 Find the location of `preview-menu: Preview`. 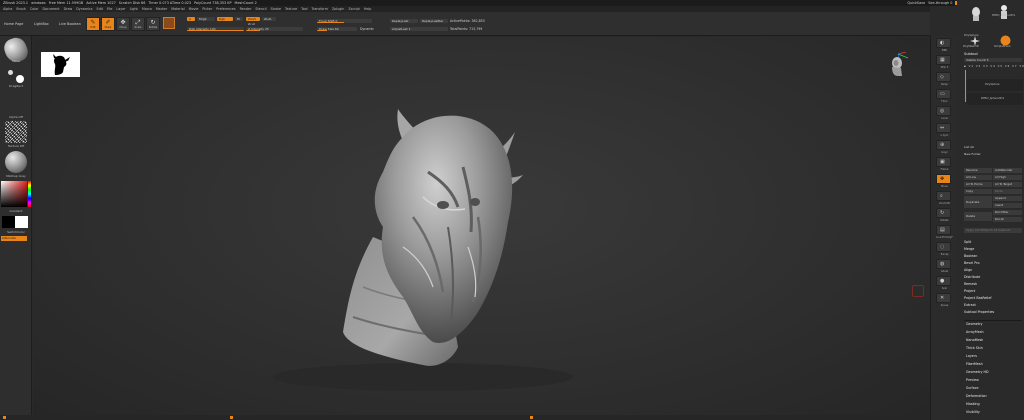

preview-menu: Preview is located at coordinates (972, 380).